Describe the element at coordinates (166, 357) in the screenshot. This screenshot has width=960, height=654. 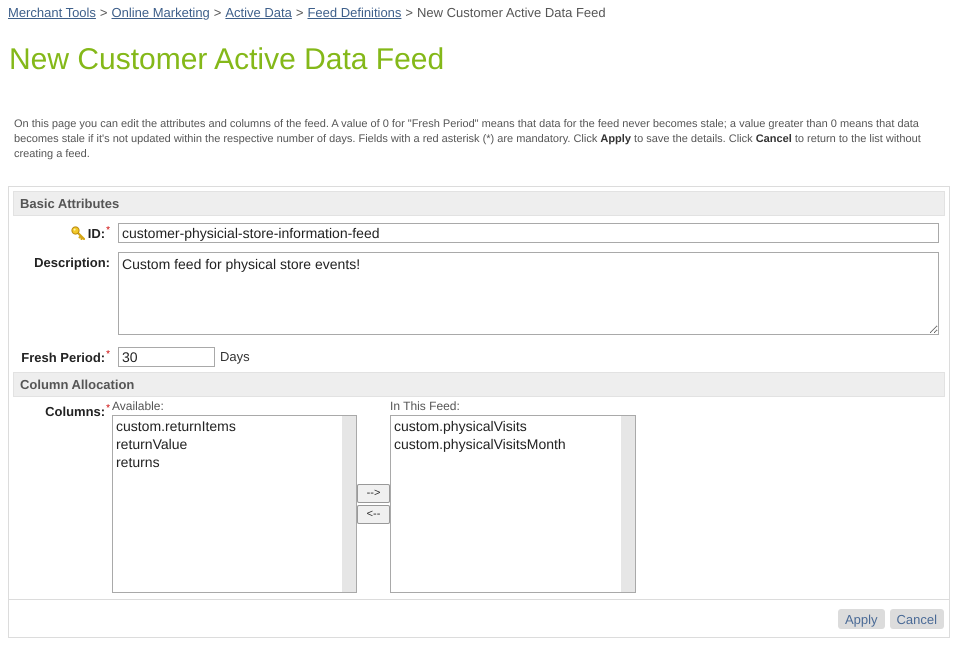
I see `text-input: 30` at that location.